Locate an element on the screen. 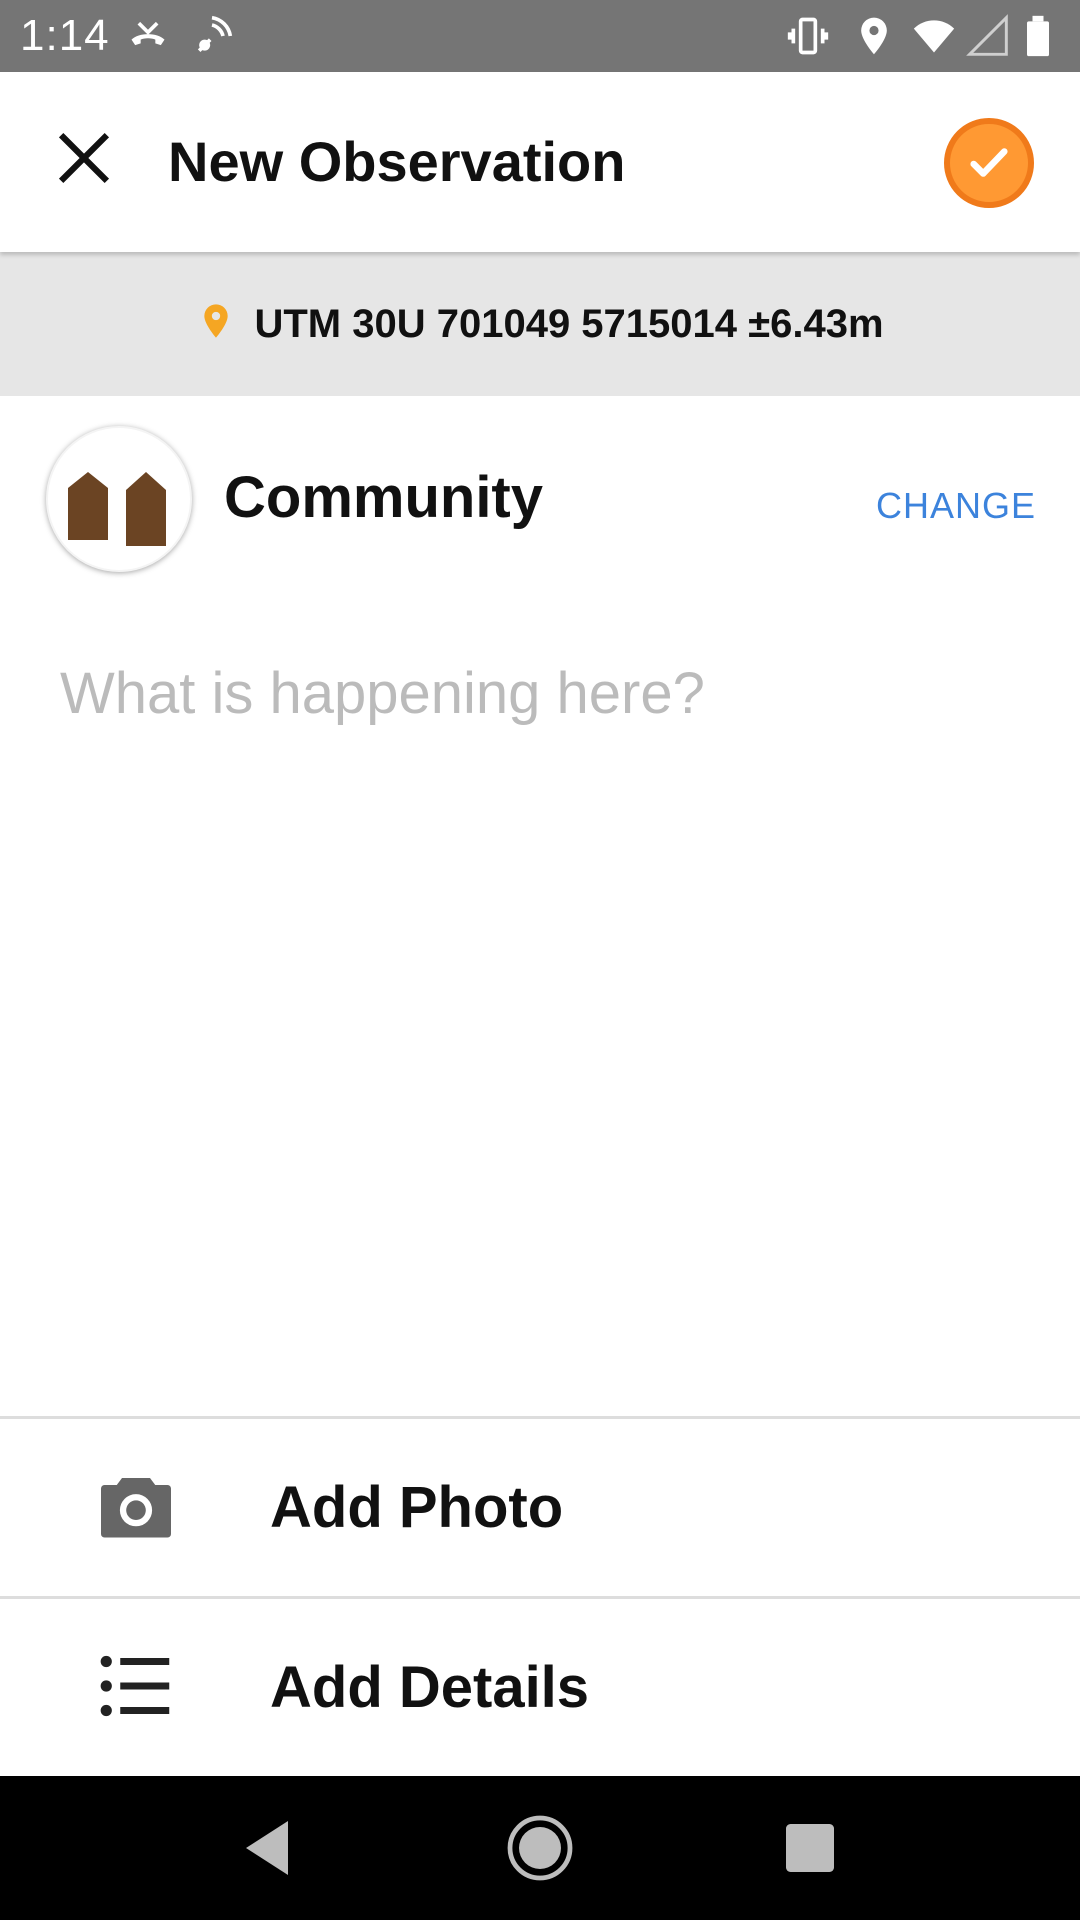 The width and height of the screenshot is (1080, 1920). back-icon is located at coordinates (267, 1848).